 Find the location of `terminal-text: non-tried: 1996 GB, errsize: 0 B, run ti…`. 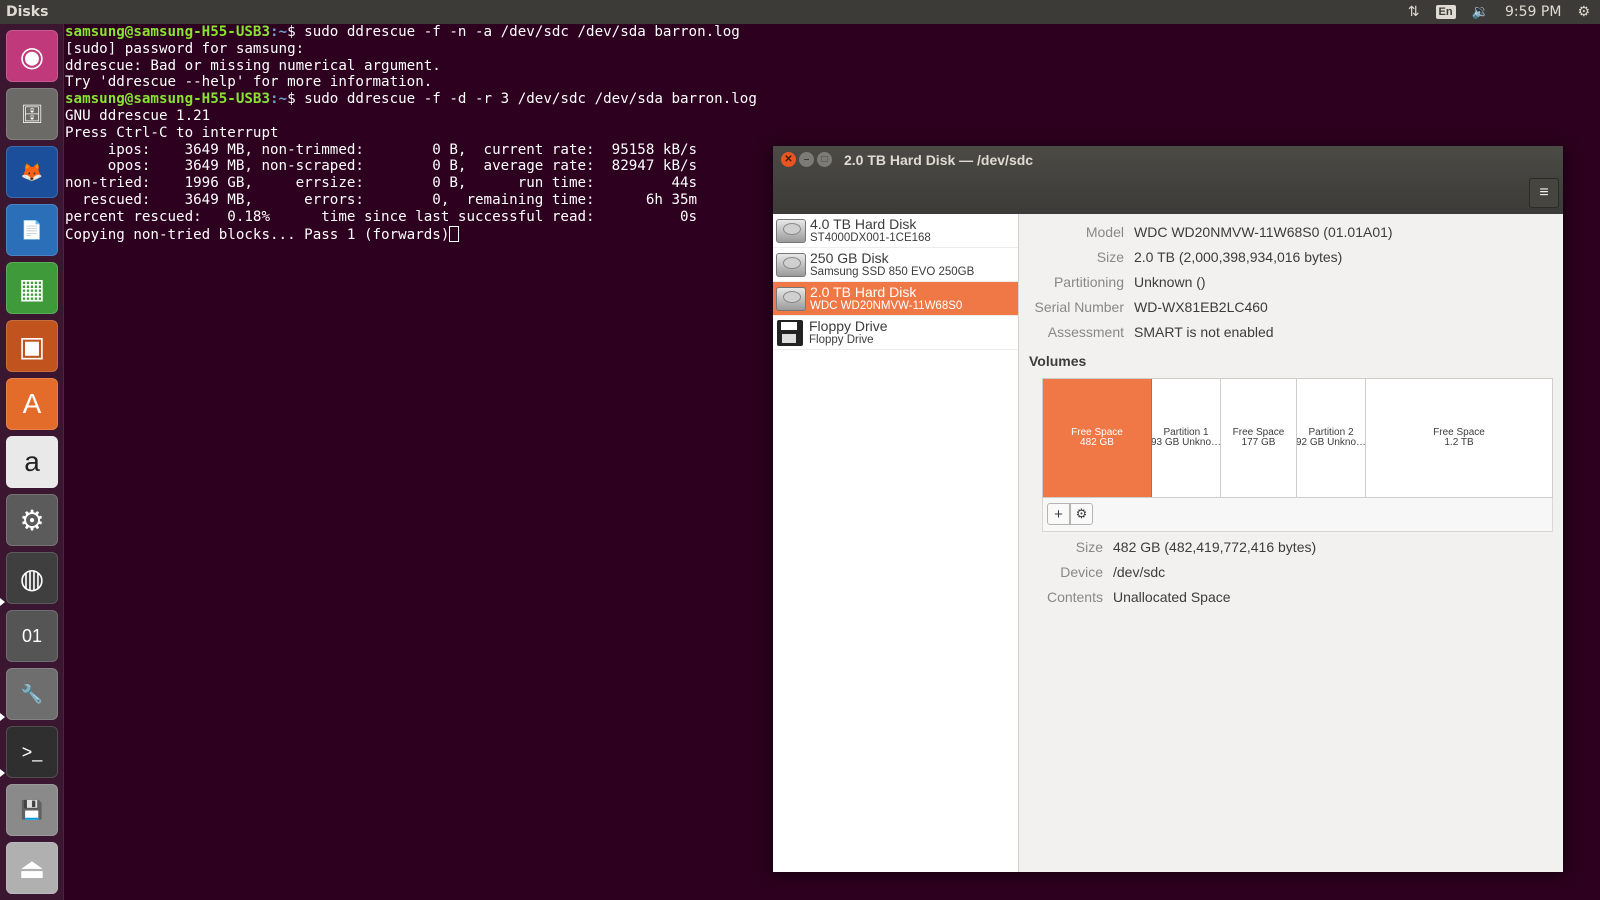

terminal-text: non-tried: 1996 GB, errsize: 0 B, run ti… is located at coordinates (381, 183).